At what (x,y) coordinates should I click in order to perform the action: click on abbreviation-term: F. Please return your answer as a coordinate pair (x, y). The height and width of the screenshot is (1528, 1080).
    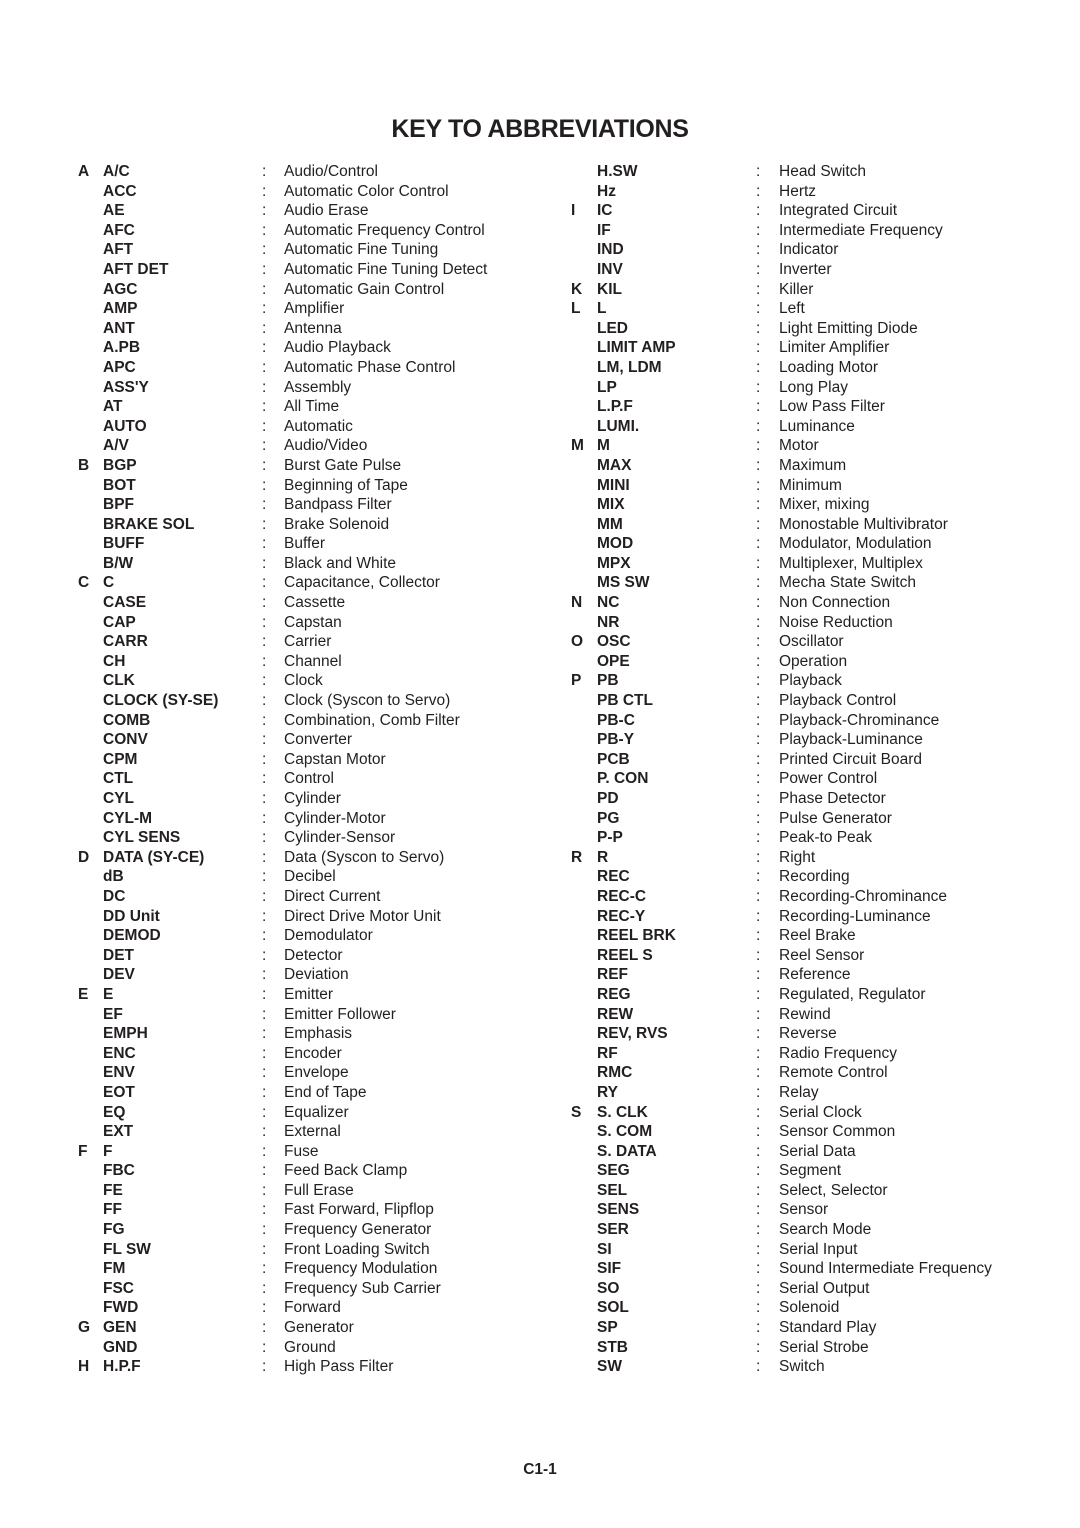
    Looking at the image, I should click on (108, 1151).